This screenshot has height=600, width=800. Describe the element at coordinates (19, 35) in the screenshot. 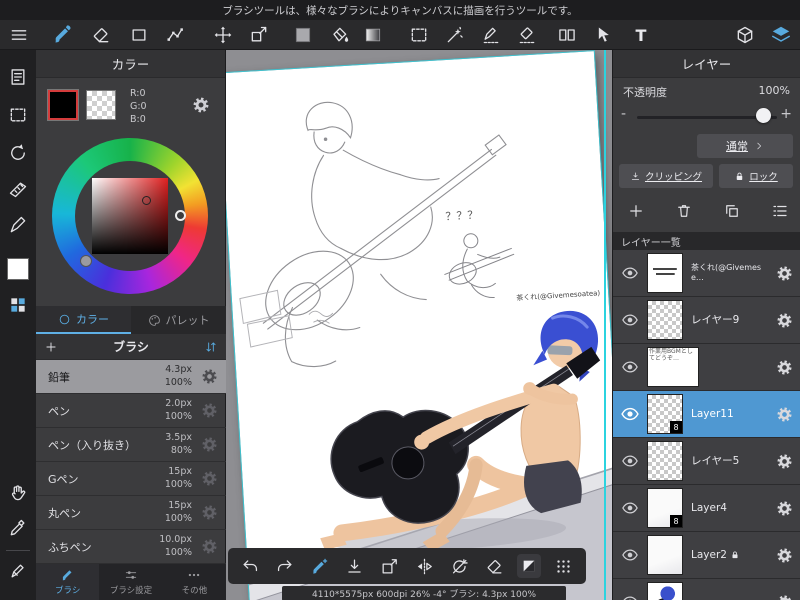

I see `menu-icon` at that location.